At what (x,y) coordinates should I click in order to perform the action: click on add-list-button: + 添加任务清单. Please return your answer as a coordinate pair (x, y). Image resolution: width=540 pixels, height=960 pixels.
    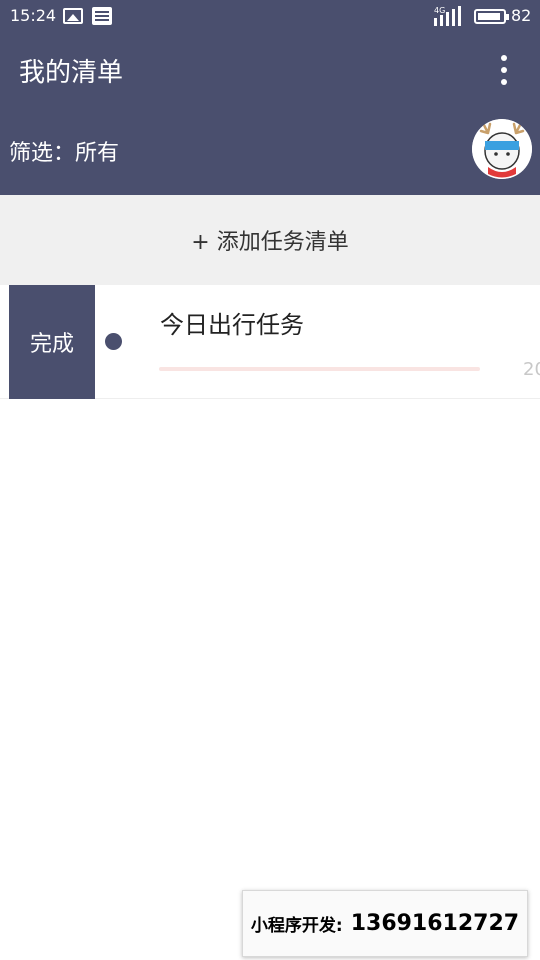
    Looking at the image, I should click on (270, 240).